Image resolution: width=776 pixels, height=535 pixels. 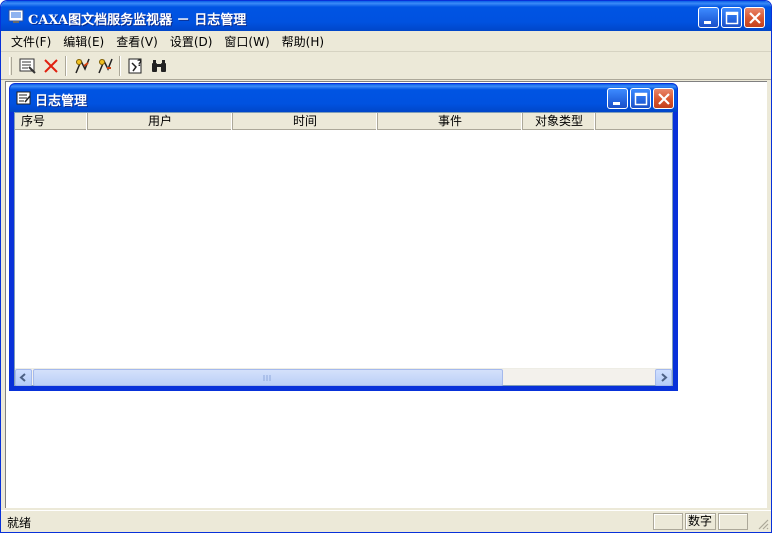 I want to click on menu-bar: 文件(F) 编辑(E) 查看(V) 设置(D) 窗口(W) 帮助(H), so click(x=386, y=41).